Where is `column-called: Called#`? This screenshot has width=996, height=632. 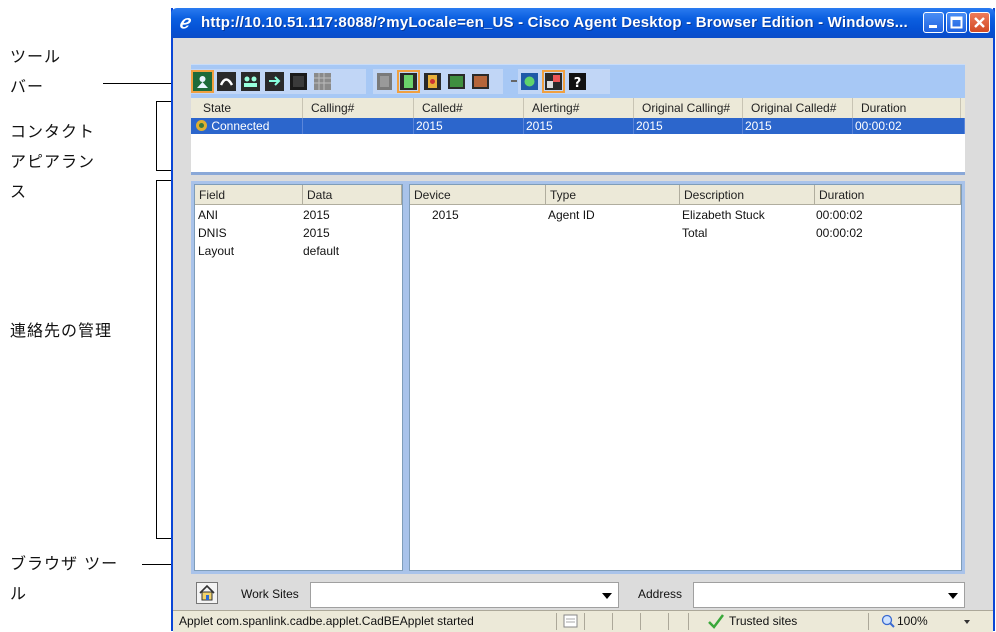
column-called: Called# is located at coordinates (469, 108).